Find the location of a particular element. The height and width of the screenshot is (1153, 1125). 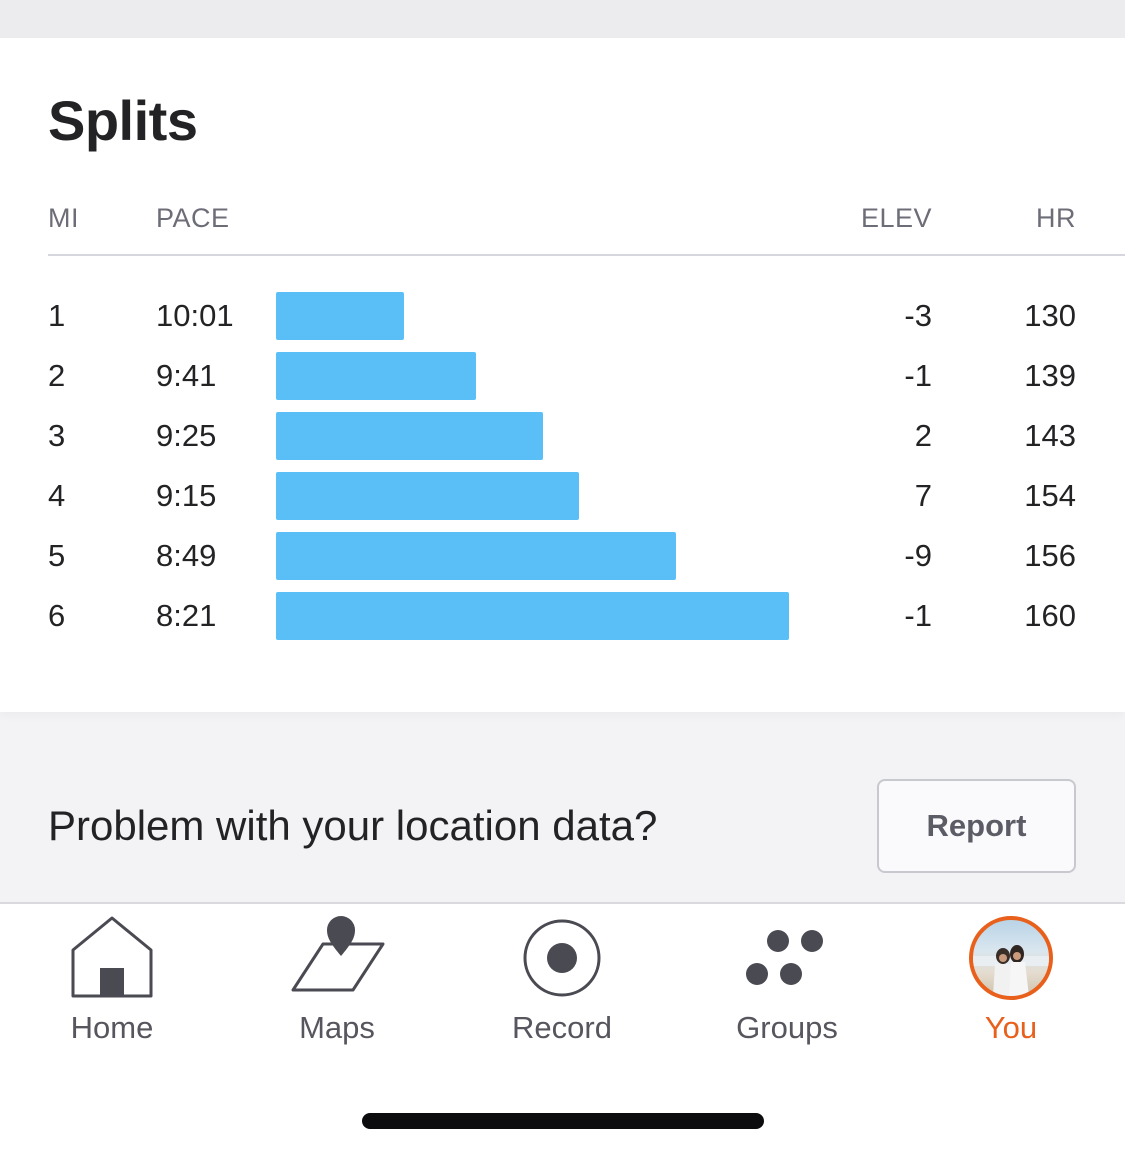

split-elev: -3 is located at coordinates (918, 315).